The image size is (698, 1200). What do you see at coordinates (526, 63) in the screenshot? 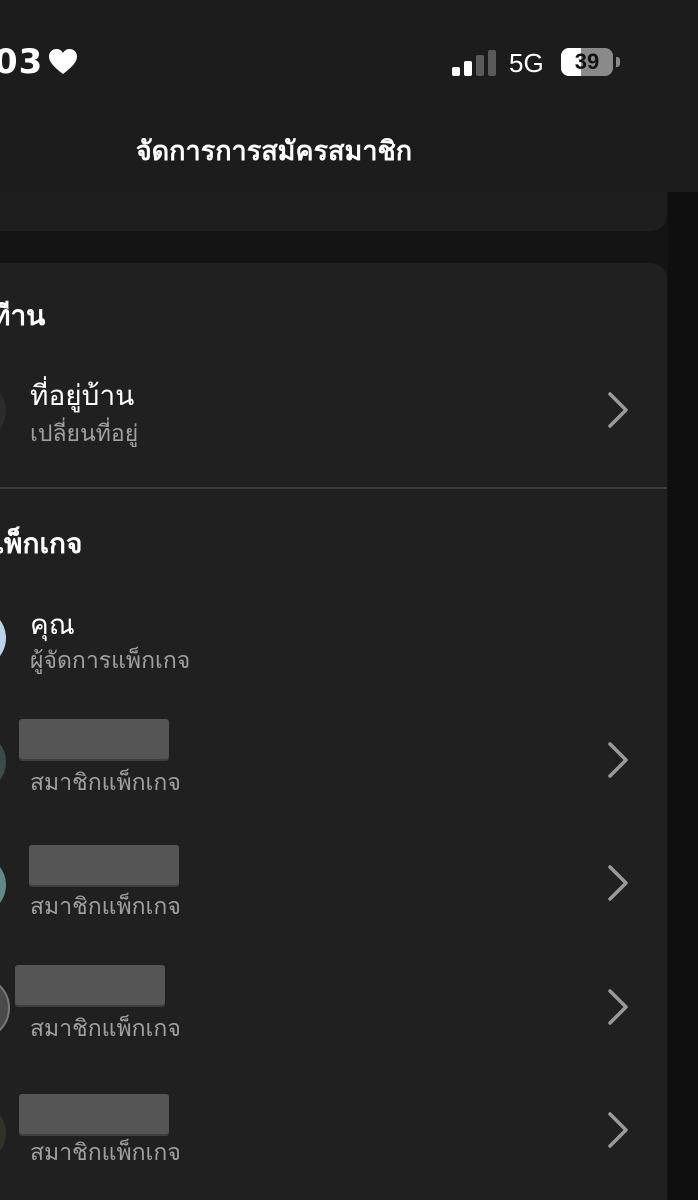
I see `network-label: 5G` at bounding box center [526, 63].